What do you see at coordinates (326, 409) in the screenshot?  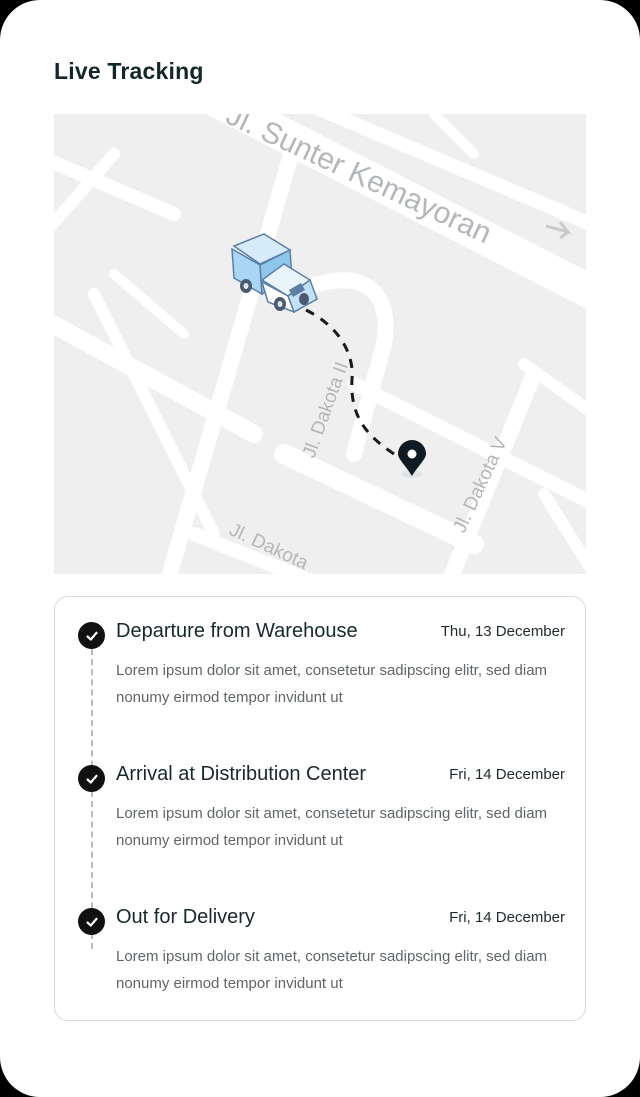 I see `street-label-dakota-ii: Jl. Dakota II` at bounding box center [326, 409].